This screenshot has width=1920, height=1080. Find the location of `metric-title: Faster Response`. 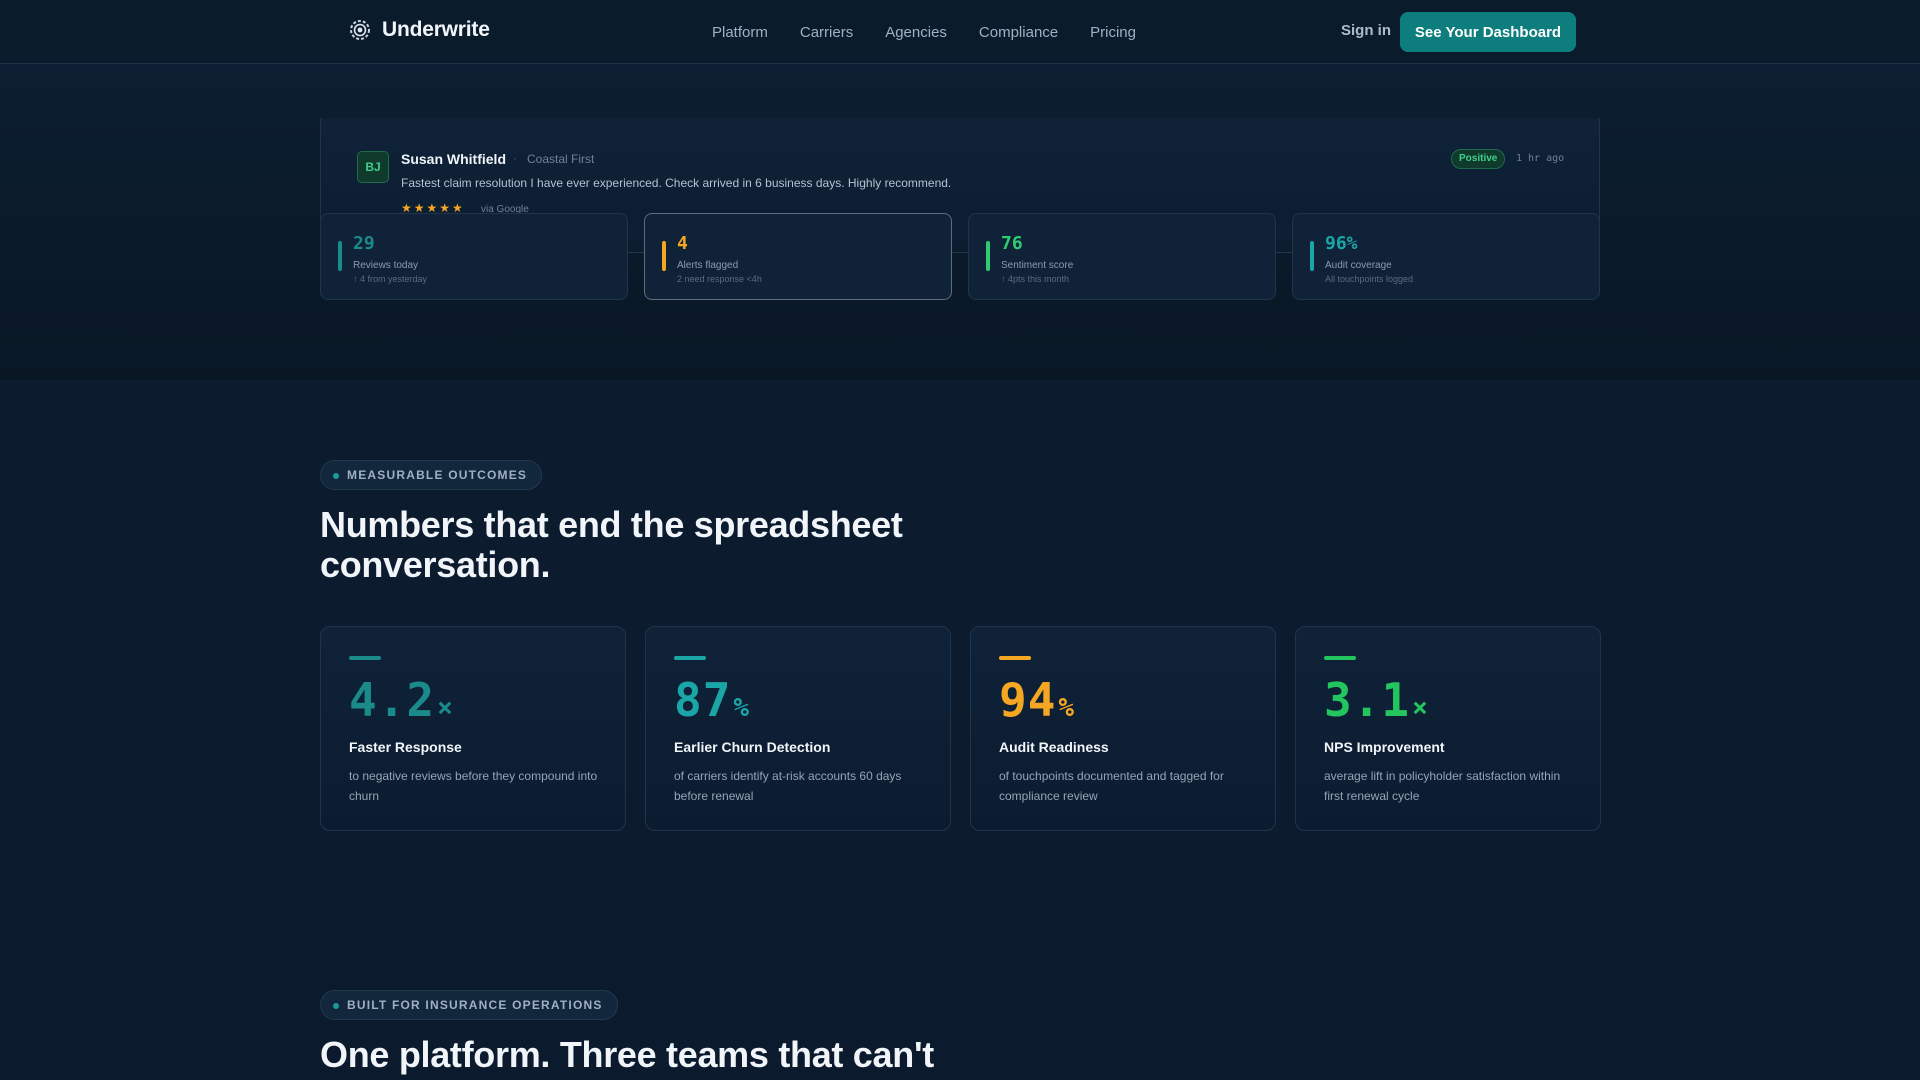

metric-title: Faster Response is located at coordinates (405, 747).